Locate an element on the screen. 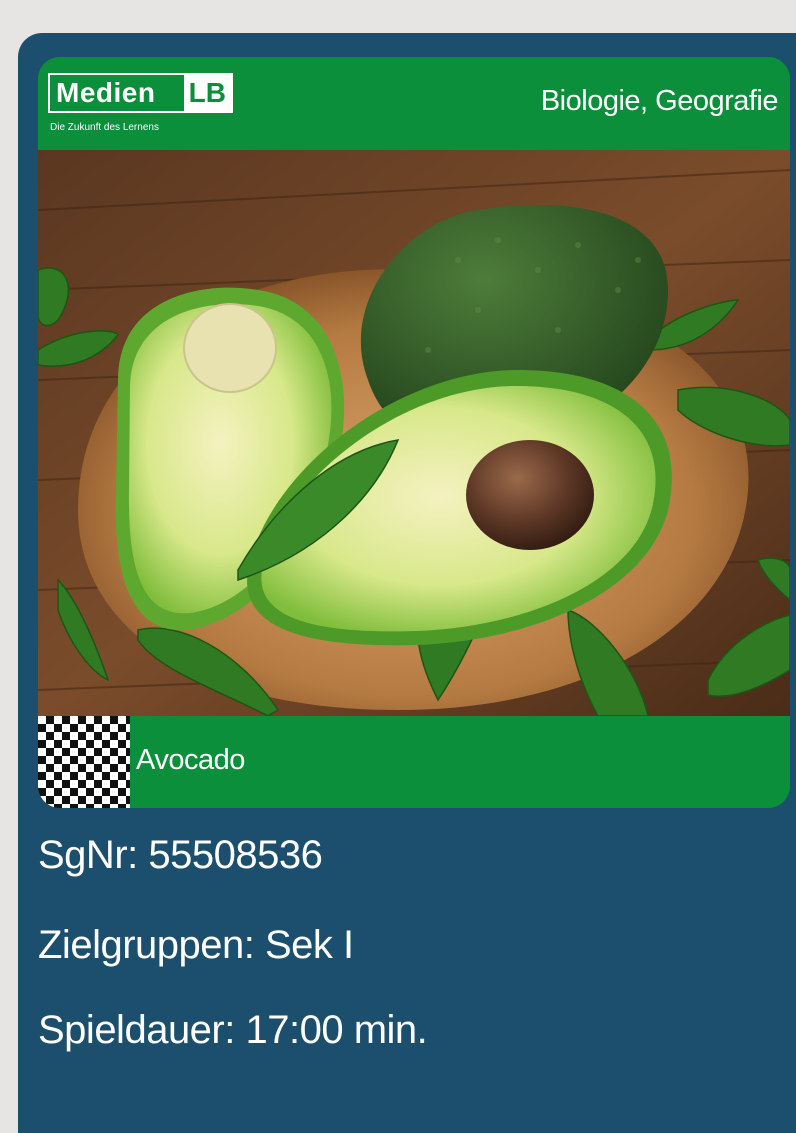 The height and width of the screenshot is (1133, 796). thumbnail-footer: Avocado is located at coordinates (414, 762).